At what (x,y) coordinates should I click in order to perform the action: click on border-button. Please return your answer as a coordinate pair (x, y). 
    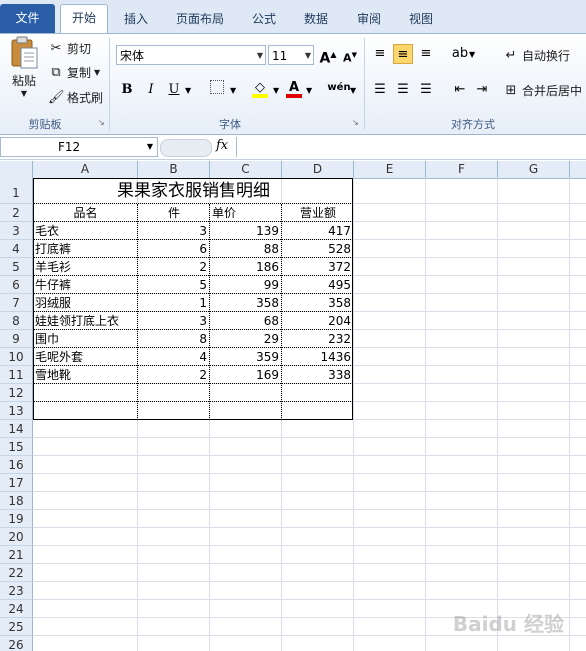
    Looking at the image, I should click on (217, 90).